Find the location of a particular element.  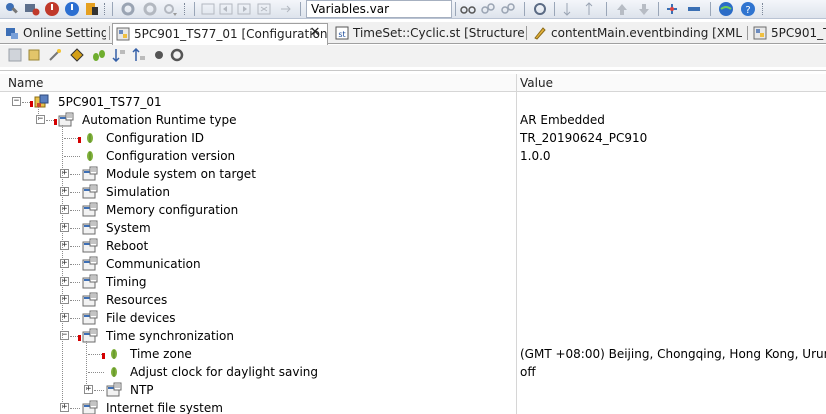

tree-row: + File devices is located at coordinates (413, 318).